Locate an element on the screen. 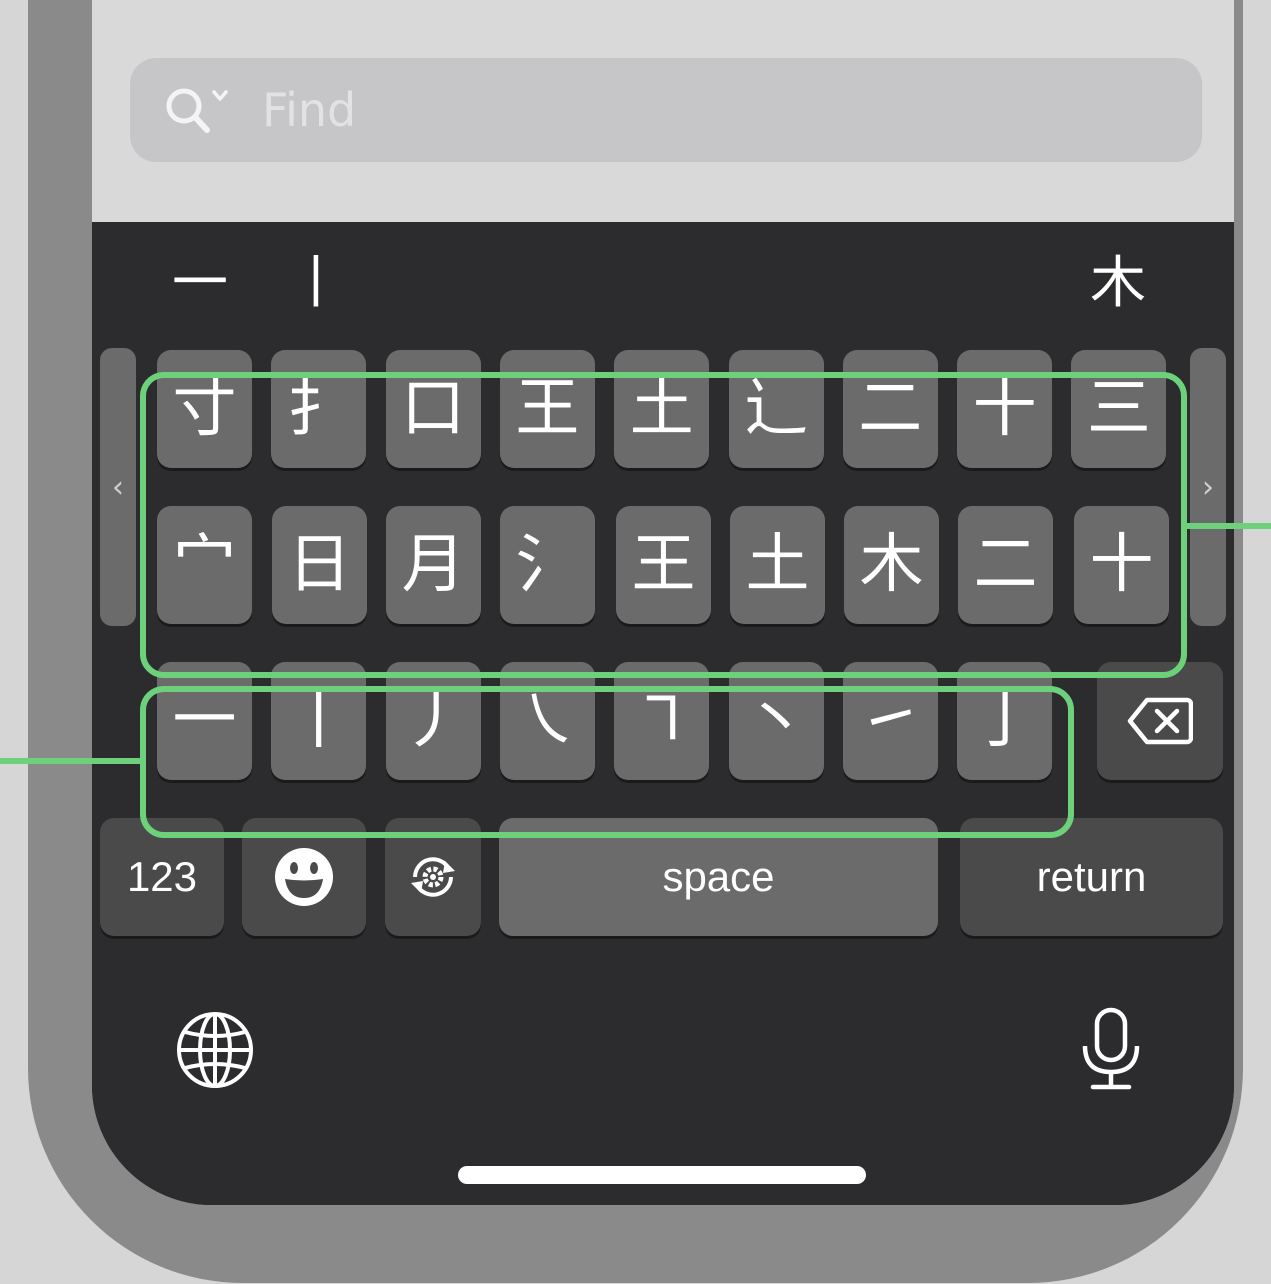  chevron-right-icon: › is located at coordinates (1208, 487).